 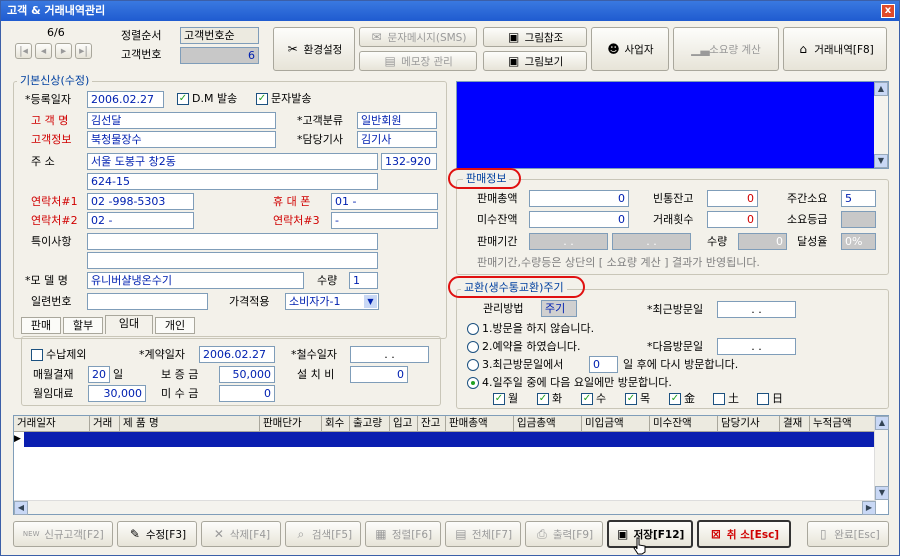 What do you see at coordinates (99, 374) in the screenshot?
I see `monthly-day-field: 20` at bounding box center [99, 374].